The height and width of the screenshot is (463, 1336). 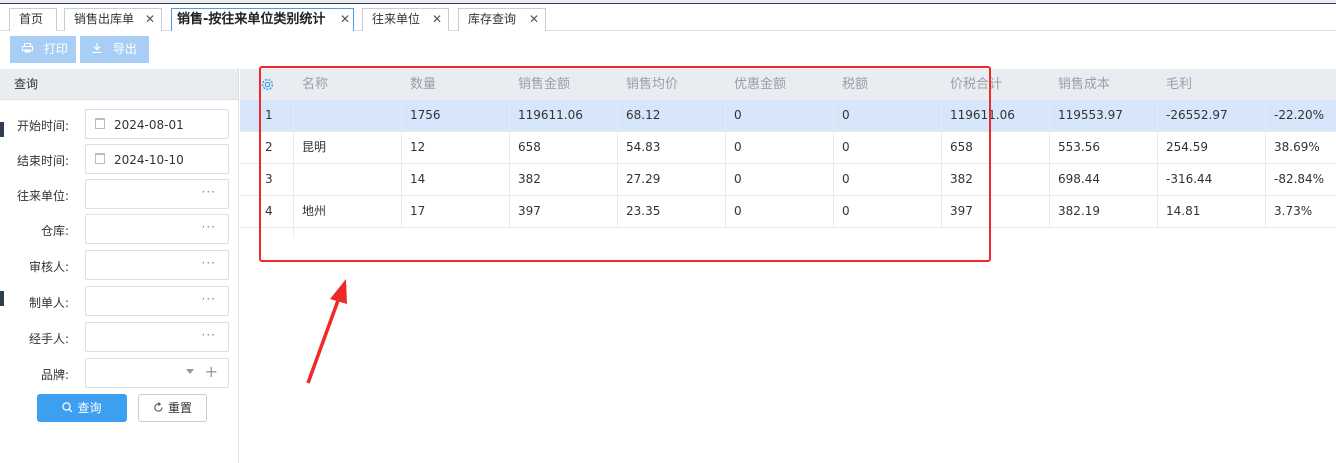 I want to click on reset-button: 重置, so click(x=172, y=408).